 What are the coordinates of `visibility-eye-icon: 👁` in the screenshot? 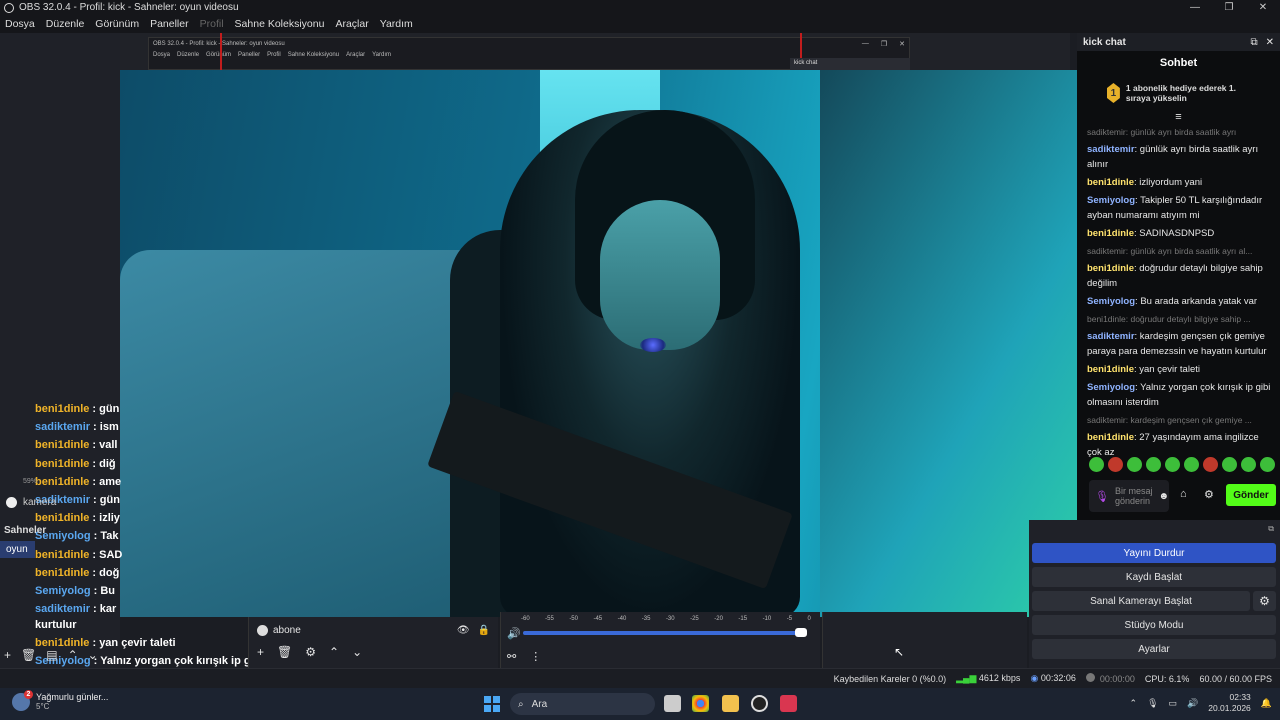 It's located at (463, 630).